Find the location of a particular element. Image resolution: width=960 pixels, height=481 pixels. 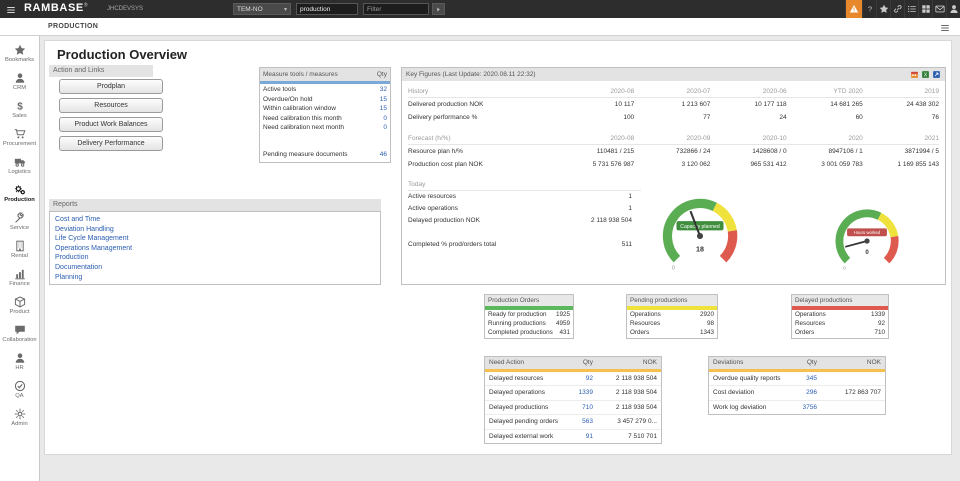

person-button is located at coordinates (953, 9).